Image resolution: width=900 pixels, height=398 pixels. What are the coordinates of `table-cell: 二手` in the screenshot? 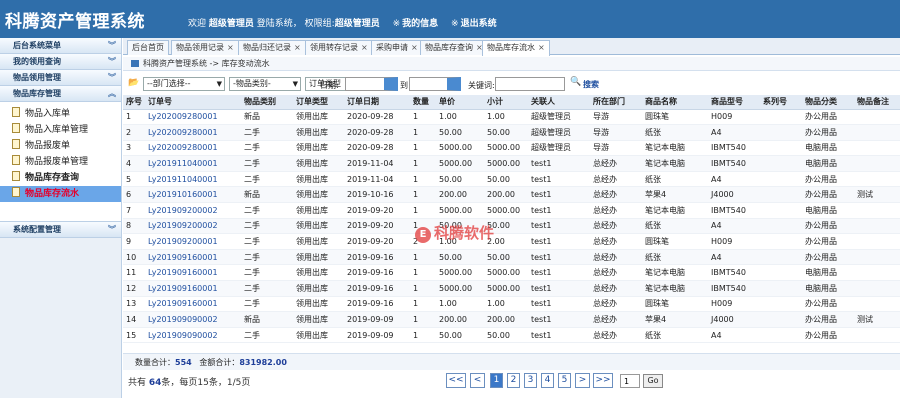 It's located at (267, 257).